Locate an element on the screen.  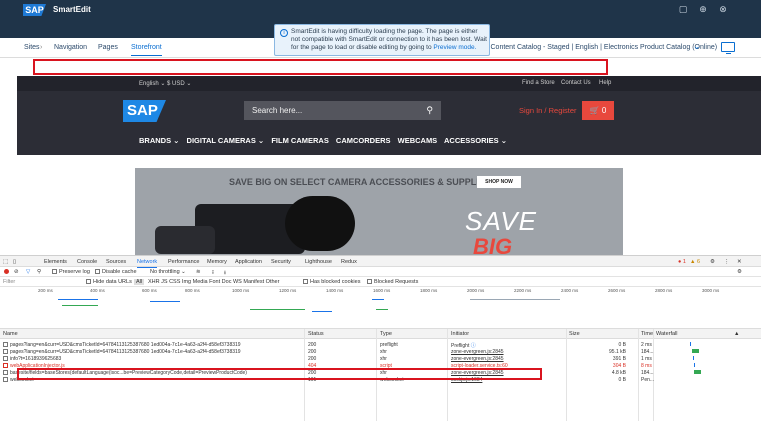
shop-now-button: SHOP NOW is located at coordinates (499, 182).